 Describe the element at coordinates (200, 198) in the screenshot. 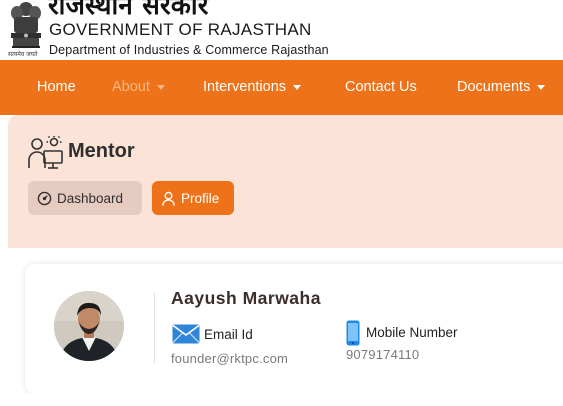

I see `profile-button-label: Profile` at that location.